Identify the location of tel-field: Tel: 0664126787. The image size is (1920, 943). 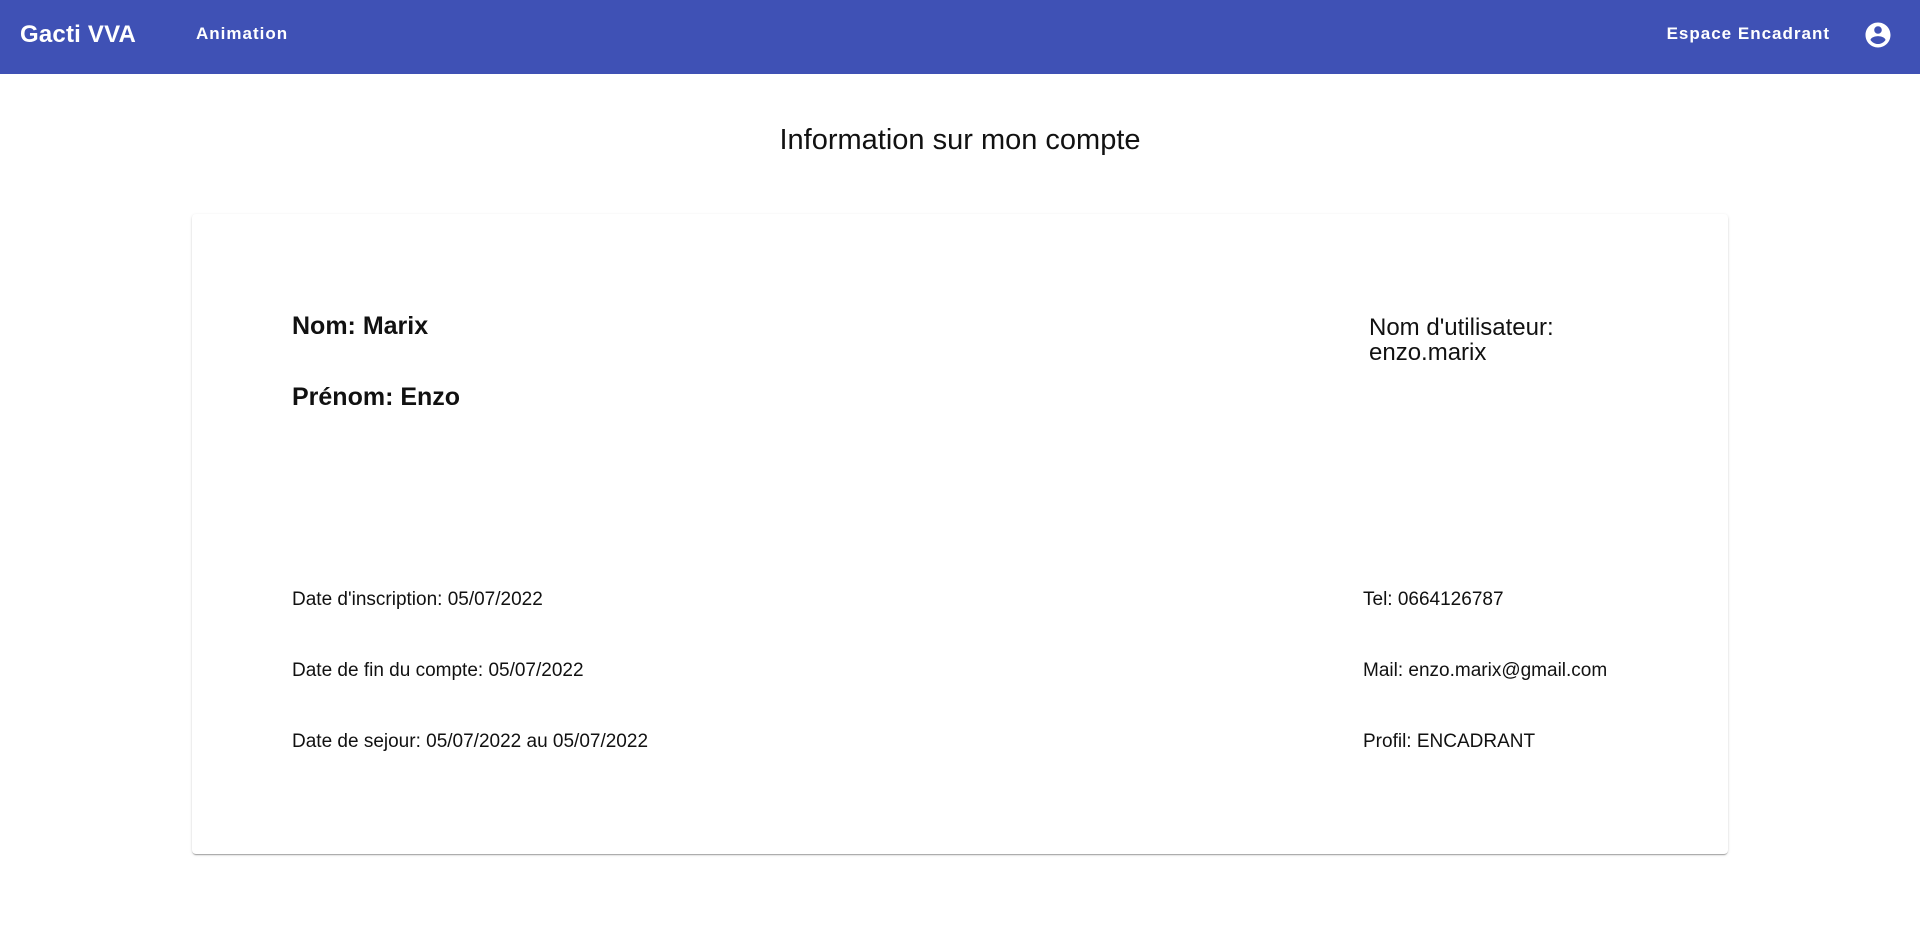
(1433, 599).